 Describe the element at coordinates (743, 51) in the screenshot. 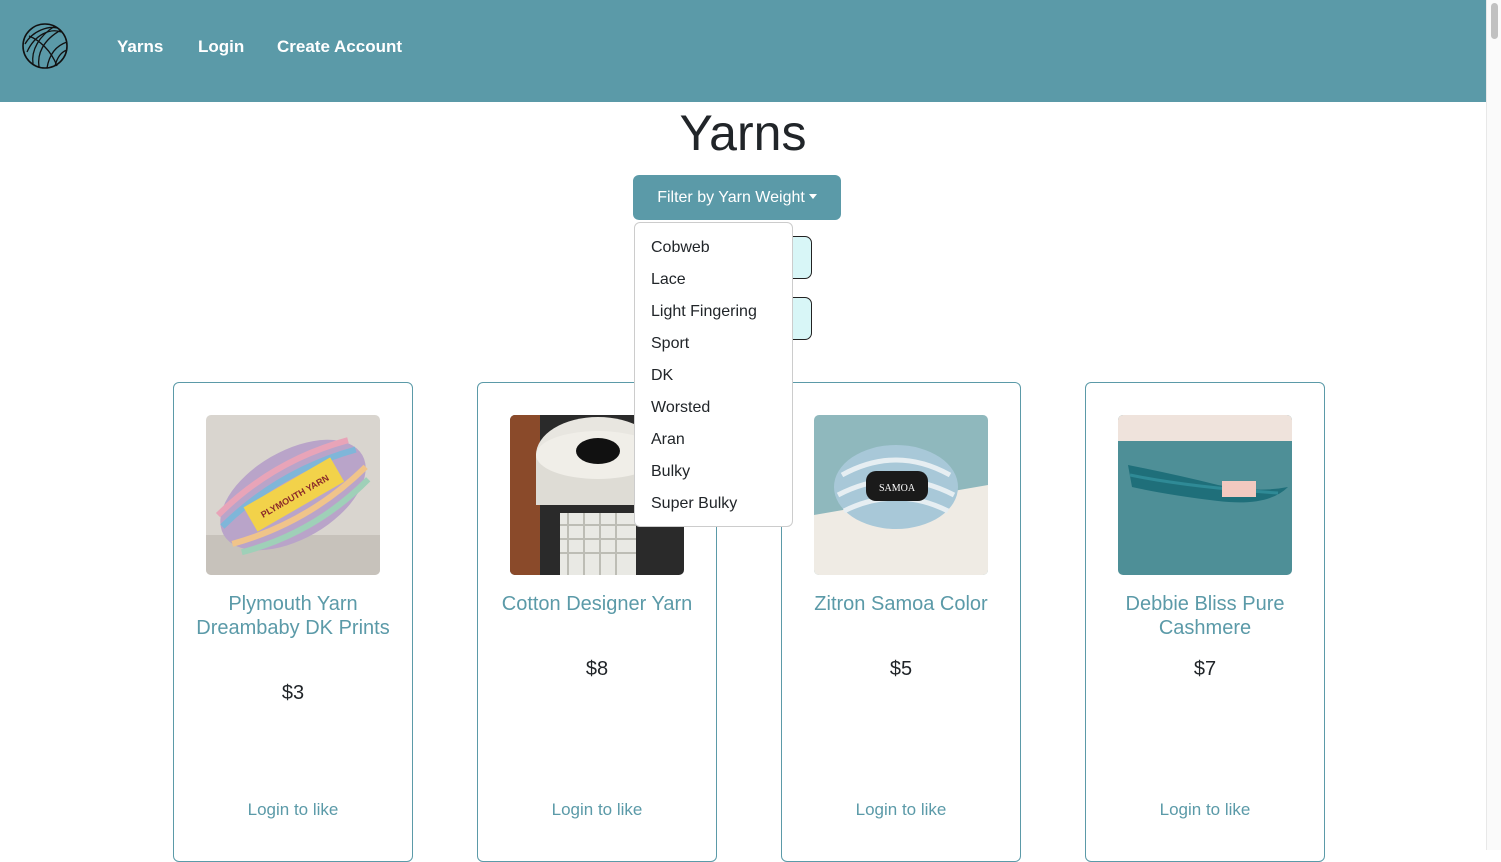

I see `navbar: Yarns Login Create Account` at that location.